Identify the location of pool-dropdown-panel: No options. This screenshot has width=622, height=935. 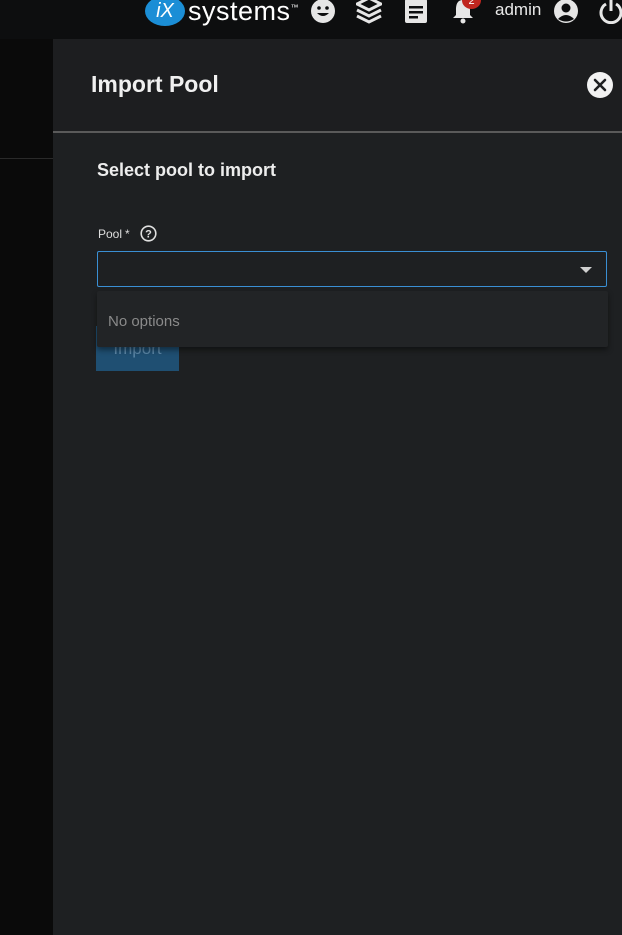
(352, 319).